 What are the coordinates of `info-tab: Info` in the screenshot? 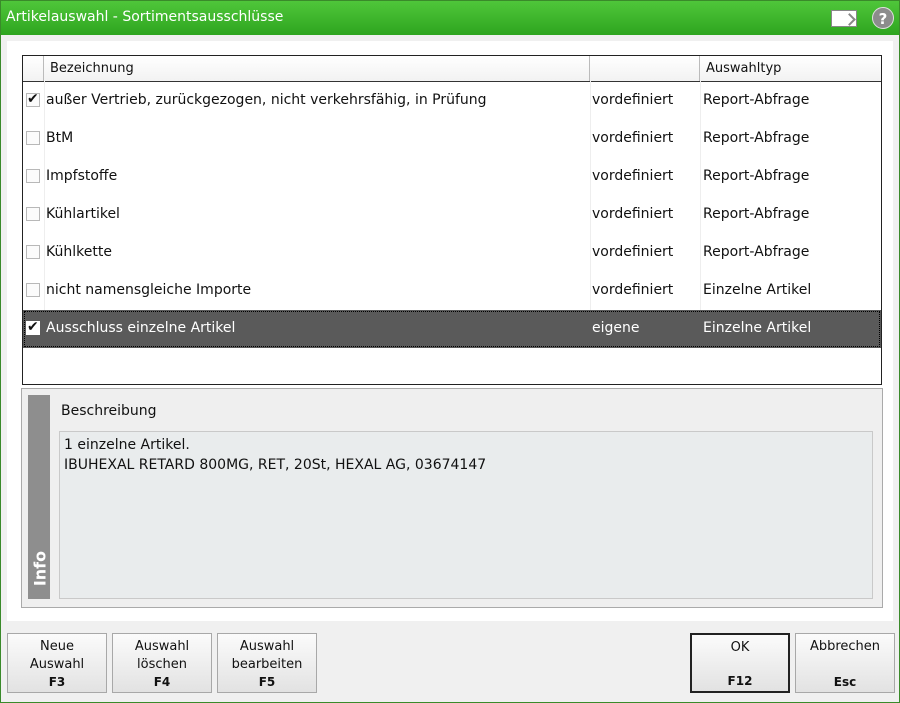 It's located at (39, 497).